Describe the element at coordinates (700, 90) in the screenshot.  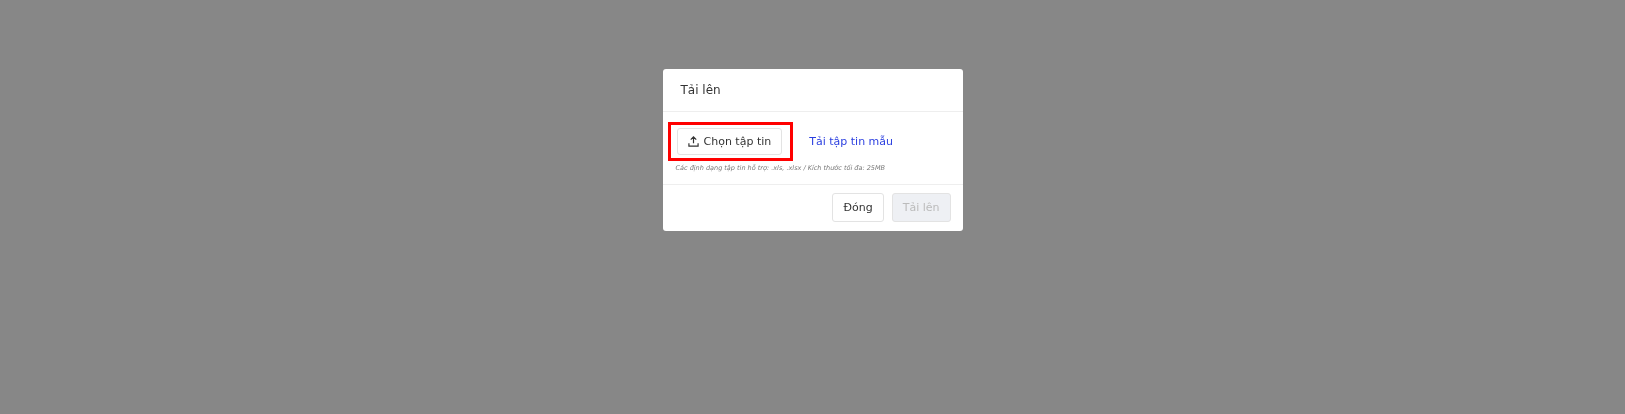
I see `dialog-title: Tải lên` at that location.